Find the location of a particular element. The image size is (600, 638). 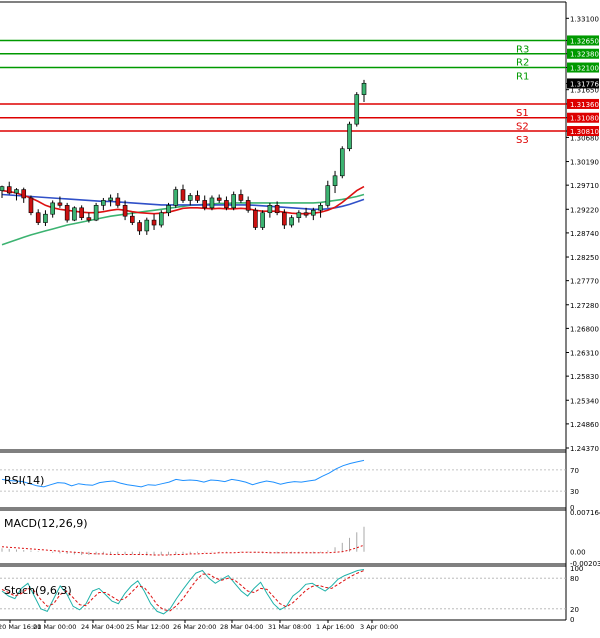

macd-title: MACD(12,26,9) is located at coordinates (46, 523).